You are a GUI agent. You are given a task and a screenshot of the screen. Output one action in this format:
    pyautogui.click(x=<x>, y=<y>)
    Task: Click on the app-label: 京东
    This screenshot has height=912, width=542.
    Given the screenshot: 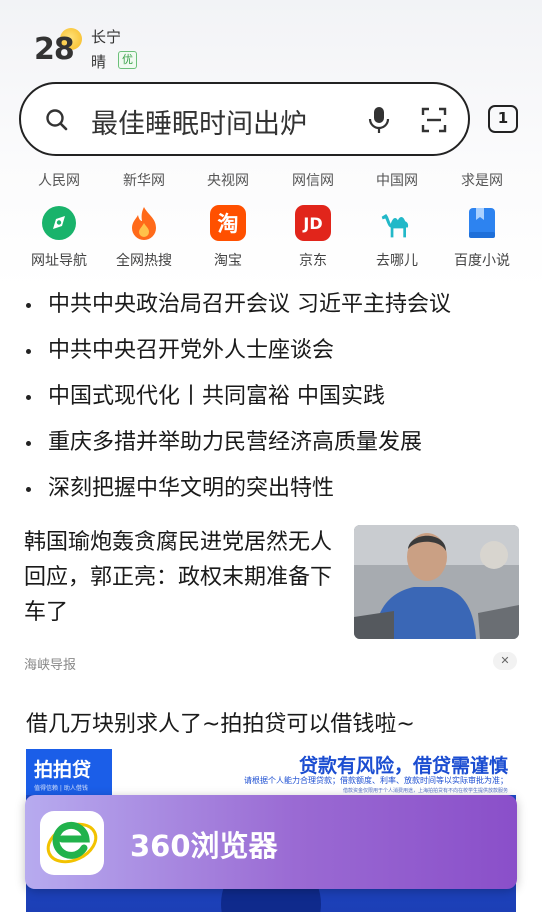 What is the action you would take?
    pyautogui.click(x=313, y=261)
    